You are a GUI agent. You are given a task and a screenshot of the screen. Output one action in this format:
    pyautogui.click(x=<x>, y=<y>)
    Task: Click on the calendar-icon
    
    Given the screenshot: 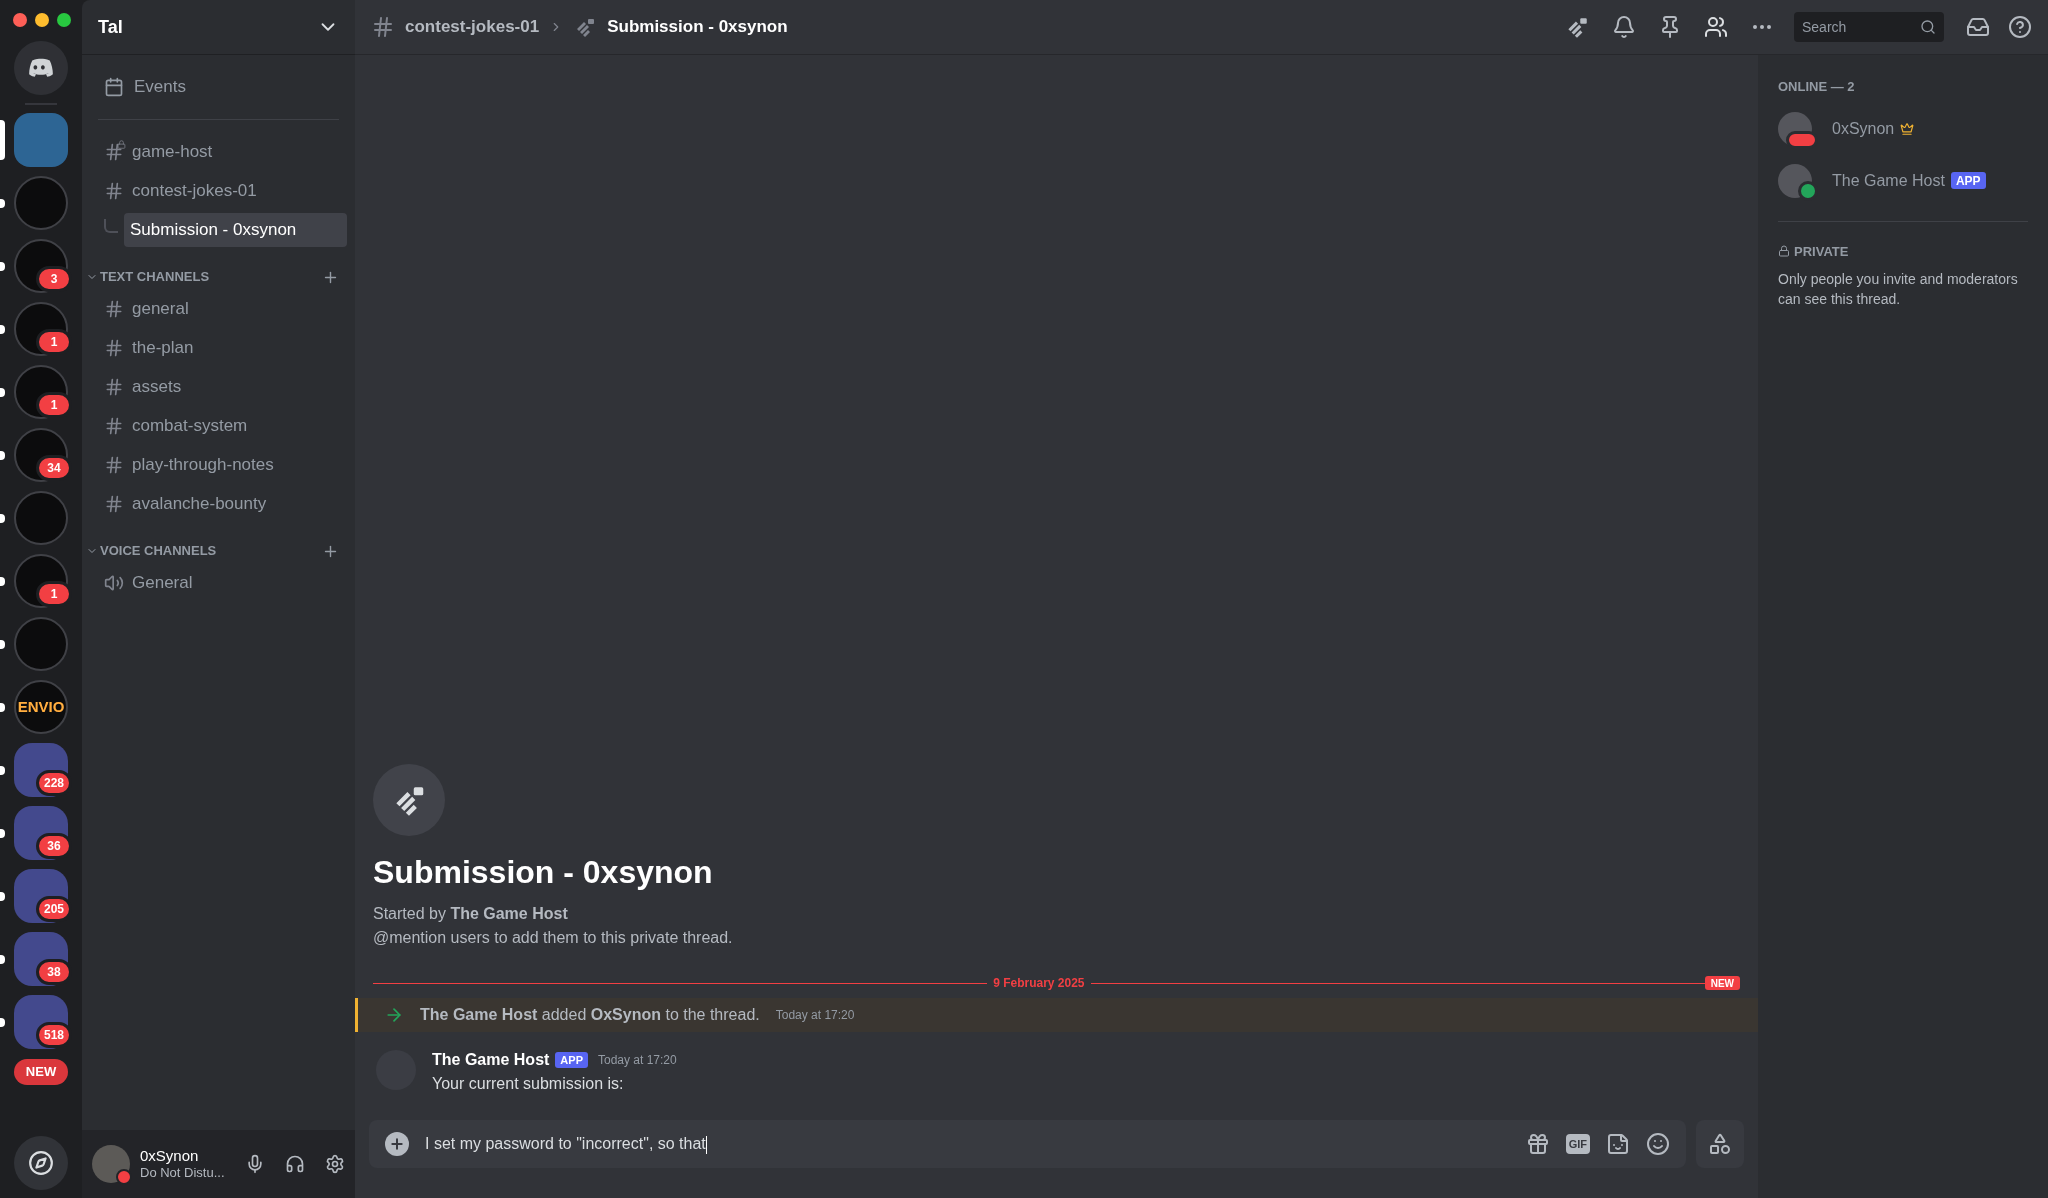 What is the action you would take?
    pyautogui.click(x=114, y=87)
    